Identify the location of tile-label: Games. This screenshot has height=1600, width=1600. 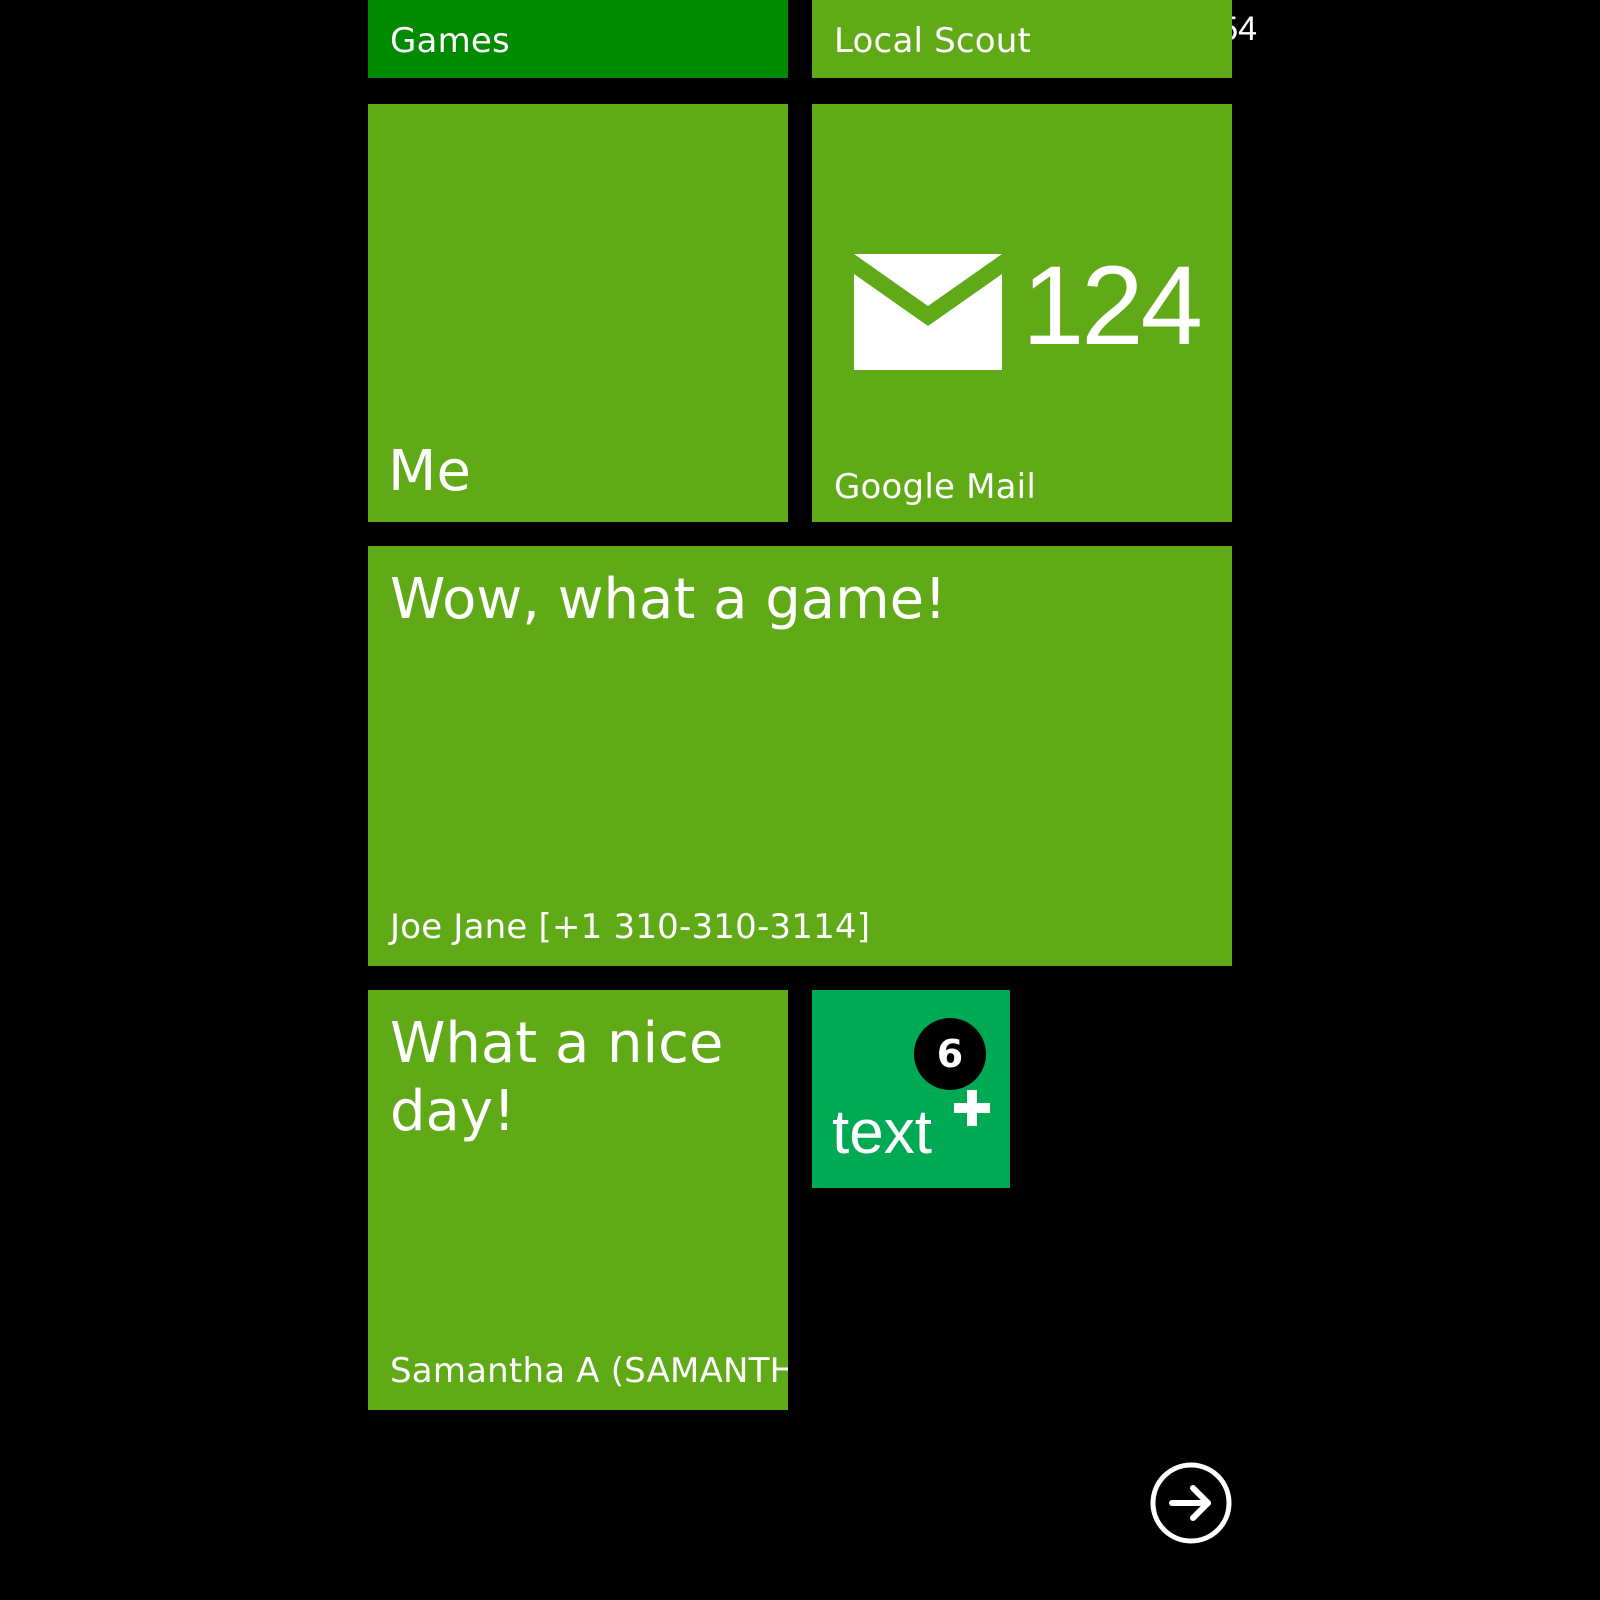
(450, 41).